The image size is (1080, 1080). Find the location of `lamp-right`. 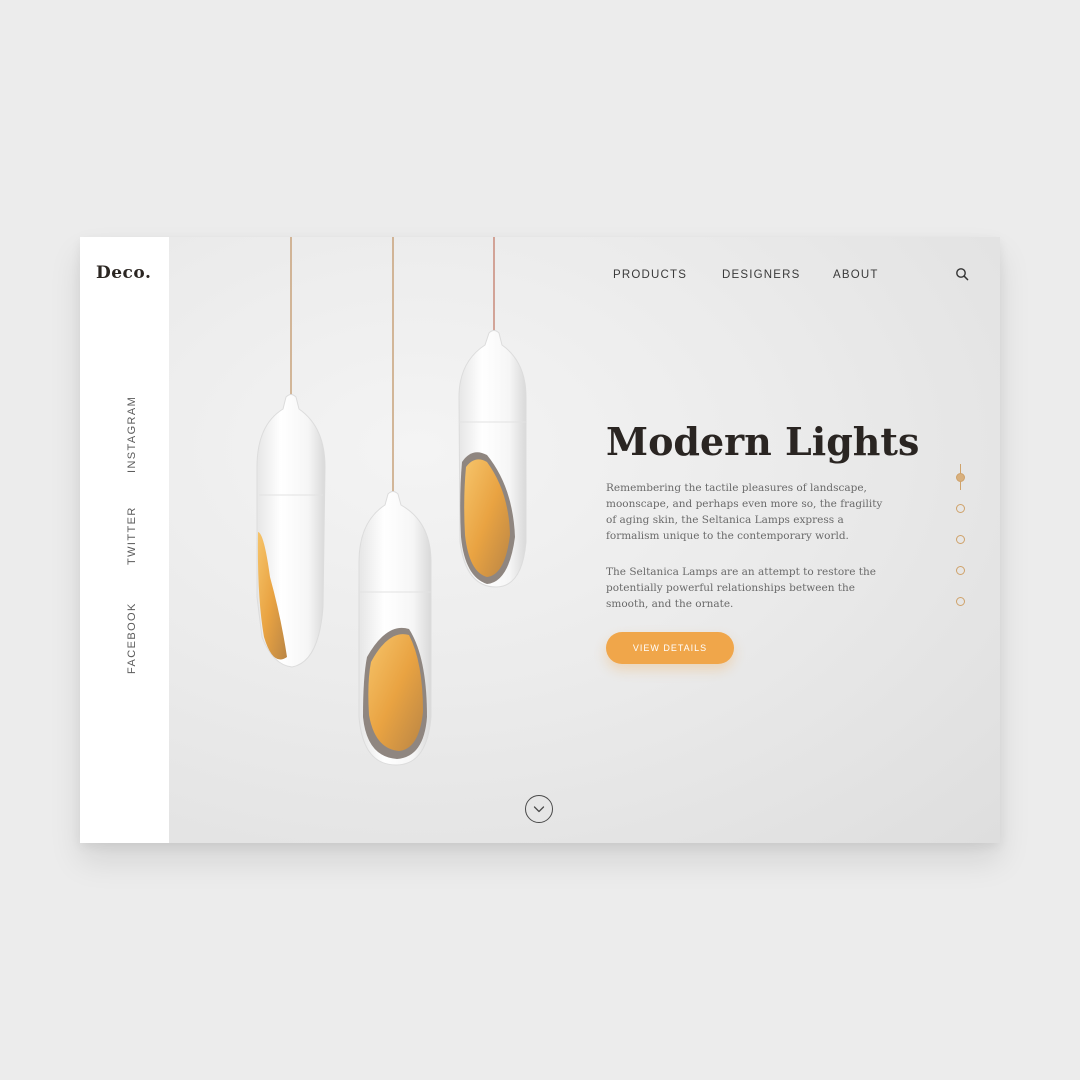

lamp-right is located at coordinates (492, 459).